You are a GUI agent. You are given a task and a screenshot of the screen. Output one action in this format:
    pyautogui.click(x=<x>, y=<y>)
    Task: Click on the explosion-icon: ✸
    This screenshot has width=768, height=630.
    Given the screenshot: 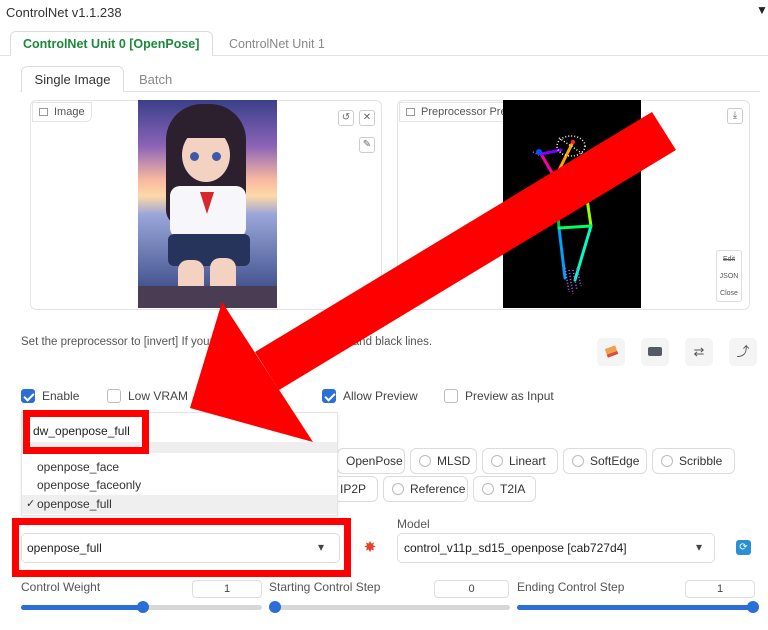 What is the action you would take?
    pyautogui.click(x=370, y=547)
    